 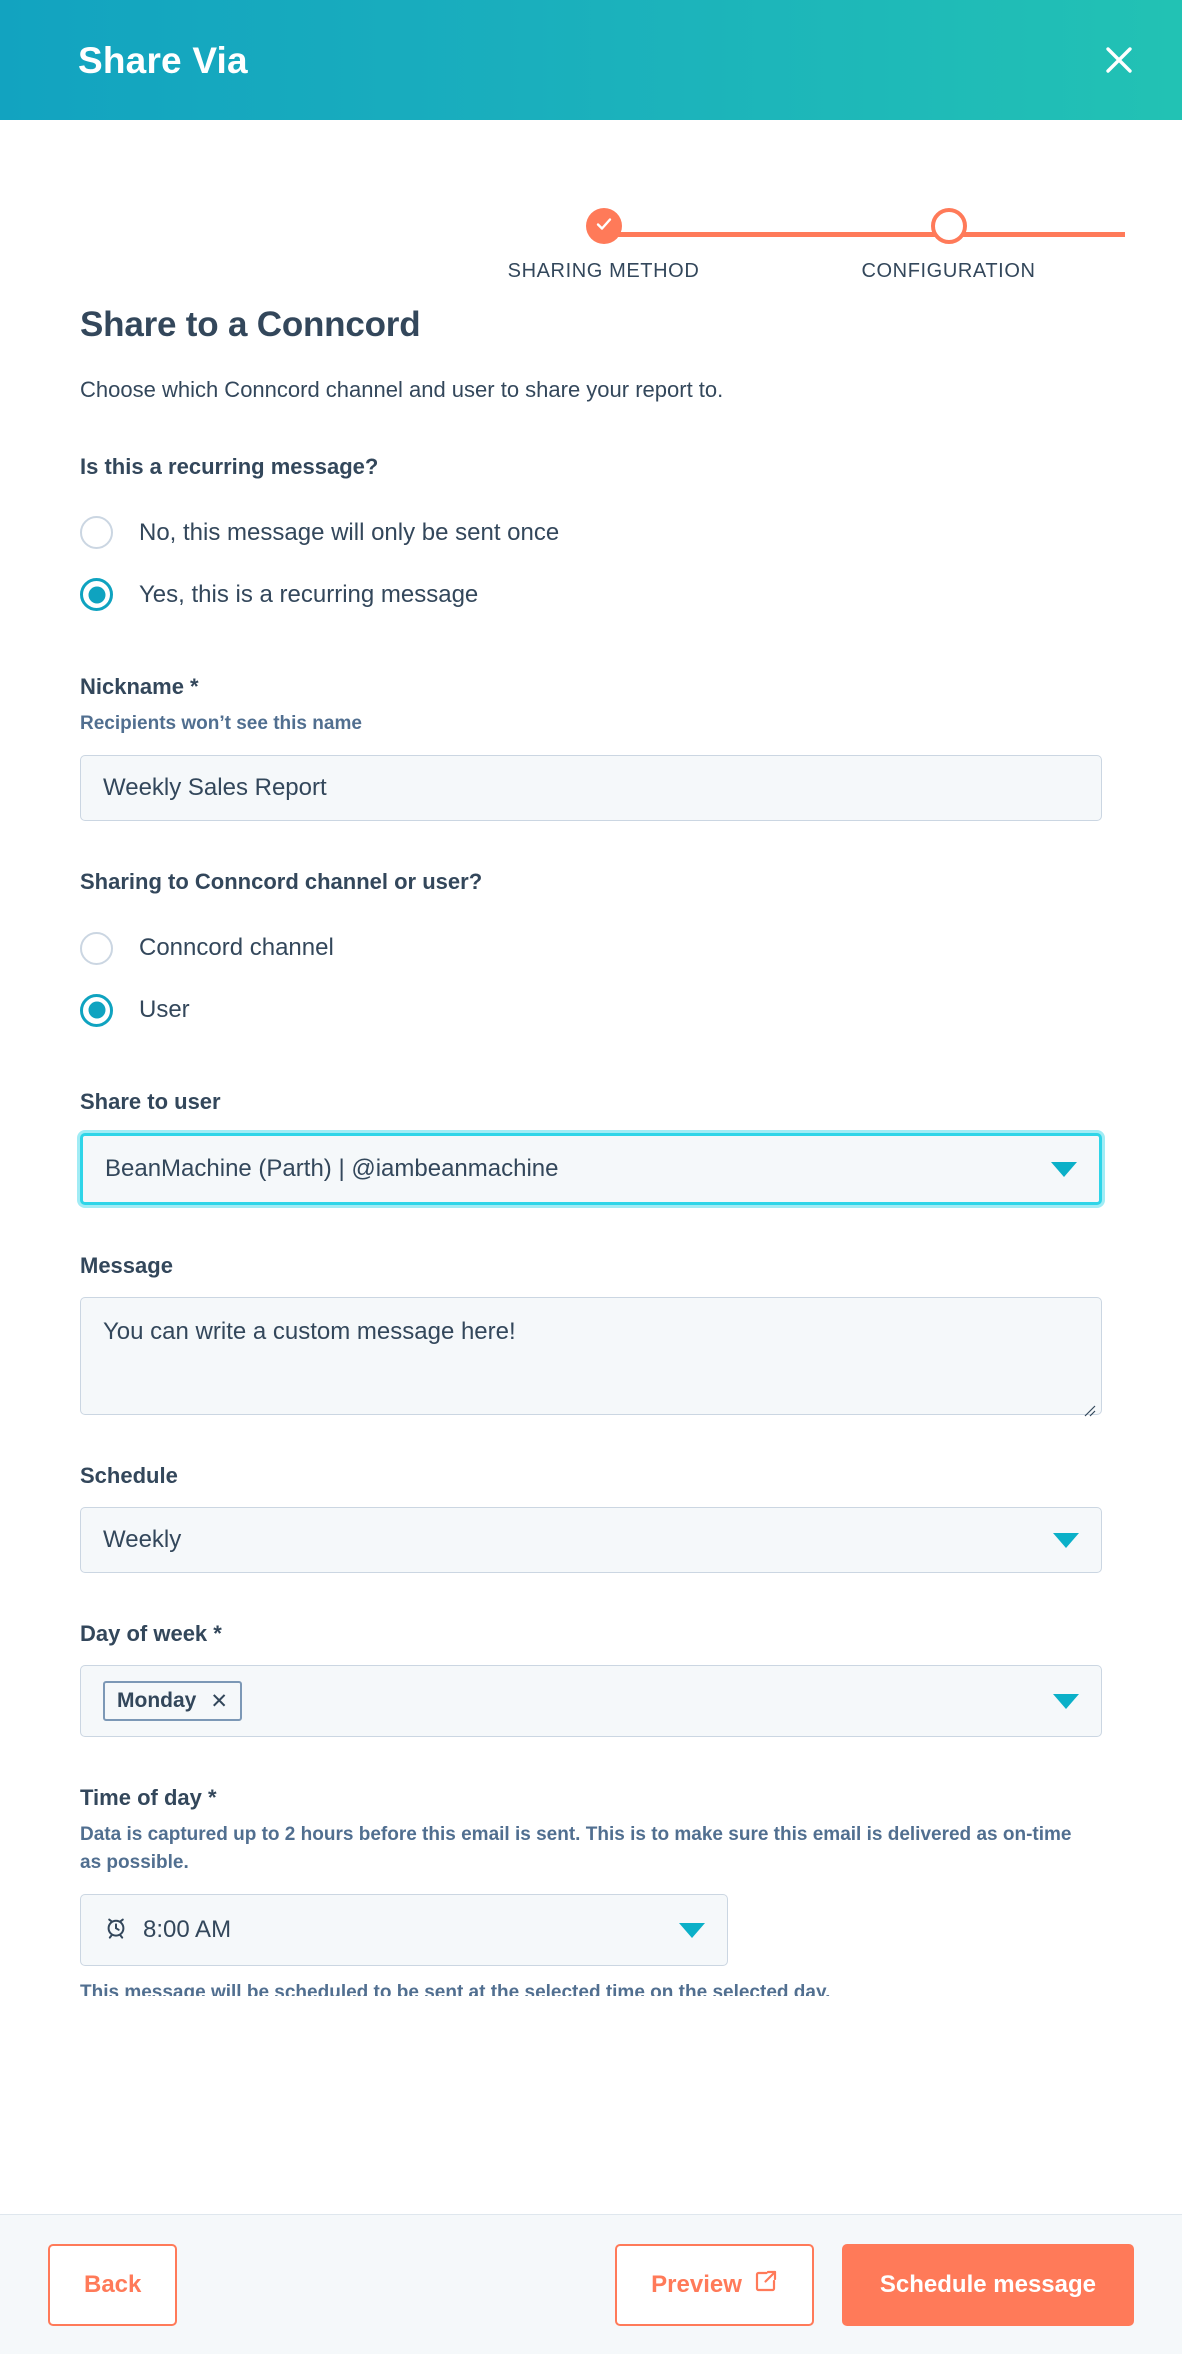 I want to click on schedule-select: Weekly, so click(x=591, y=1540).